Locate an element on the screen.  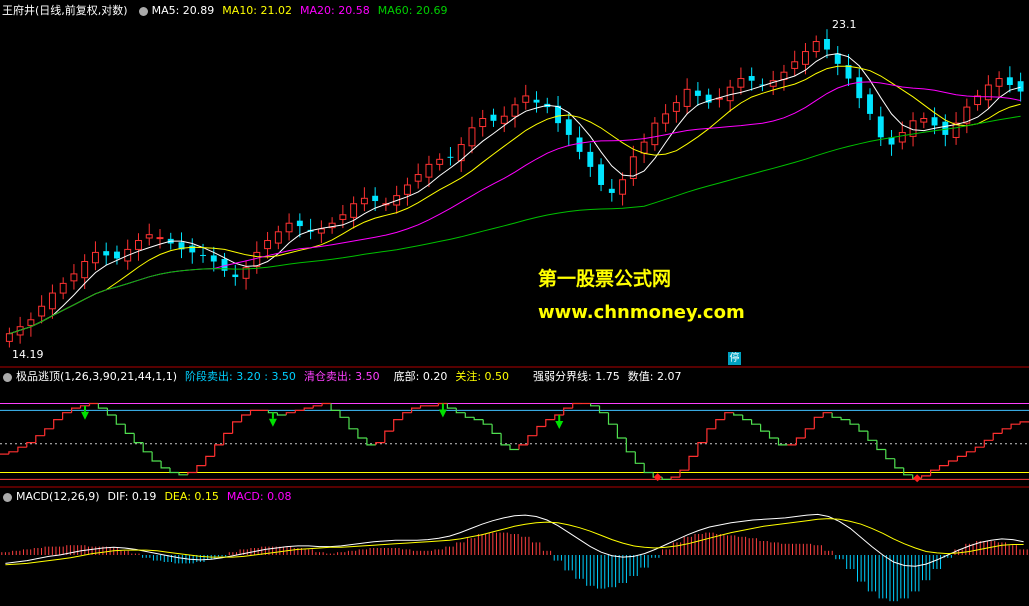
indicator-panel is located at coordinates (514, 442).